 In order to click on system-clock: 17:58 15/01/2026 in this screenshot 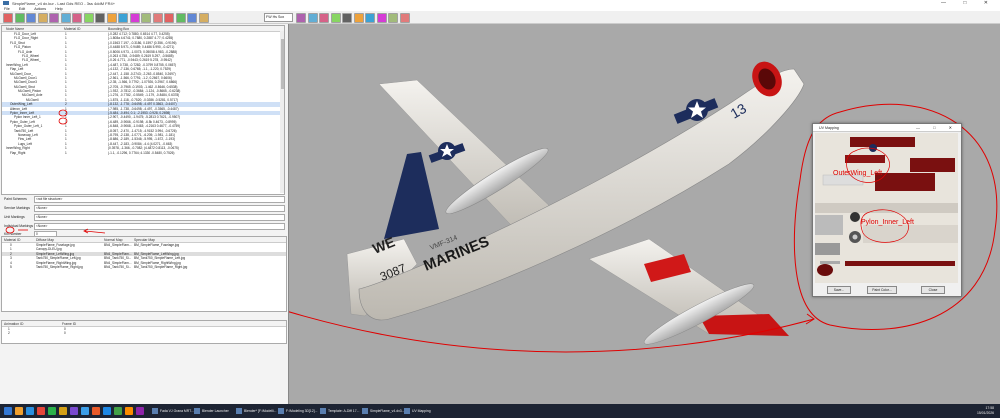, I will do `click(985, 410)`.